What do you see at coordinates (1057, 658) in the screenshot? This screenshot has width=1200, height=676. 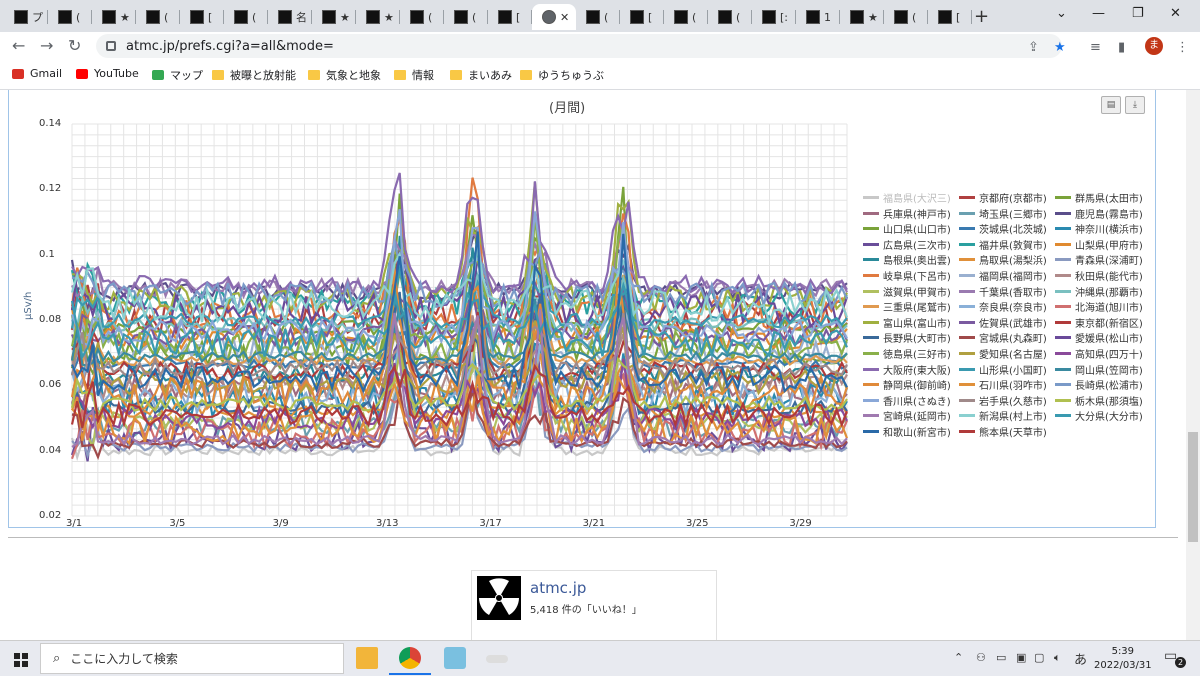 I see `volume-icon: 🔈︎` at bounding box center [1057, 658].